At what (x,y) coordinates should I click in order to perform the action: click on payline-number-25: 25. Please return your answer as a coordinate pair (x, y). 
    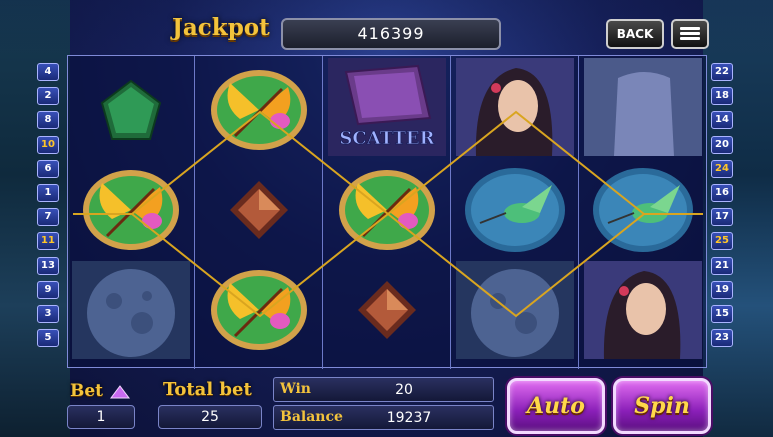
    Looking at the image, I should click on (722, 241).